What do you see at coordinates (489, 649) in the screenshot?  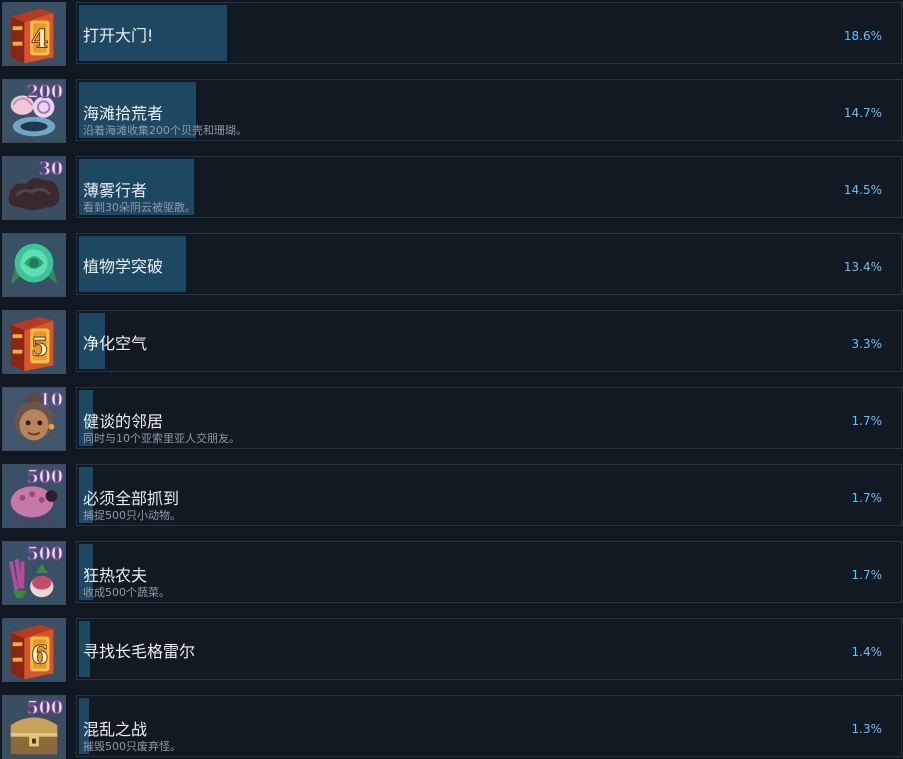 I see `achievement-panel: 寻找长毛格雷尔 1.4%` at bounding box center [489, 649].